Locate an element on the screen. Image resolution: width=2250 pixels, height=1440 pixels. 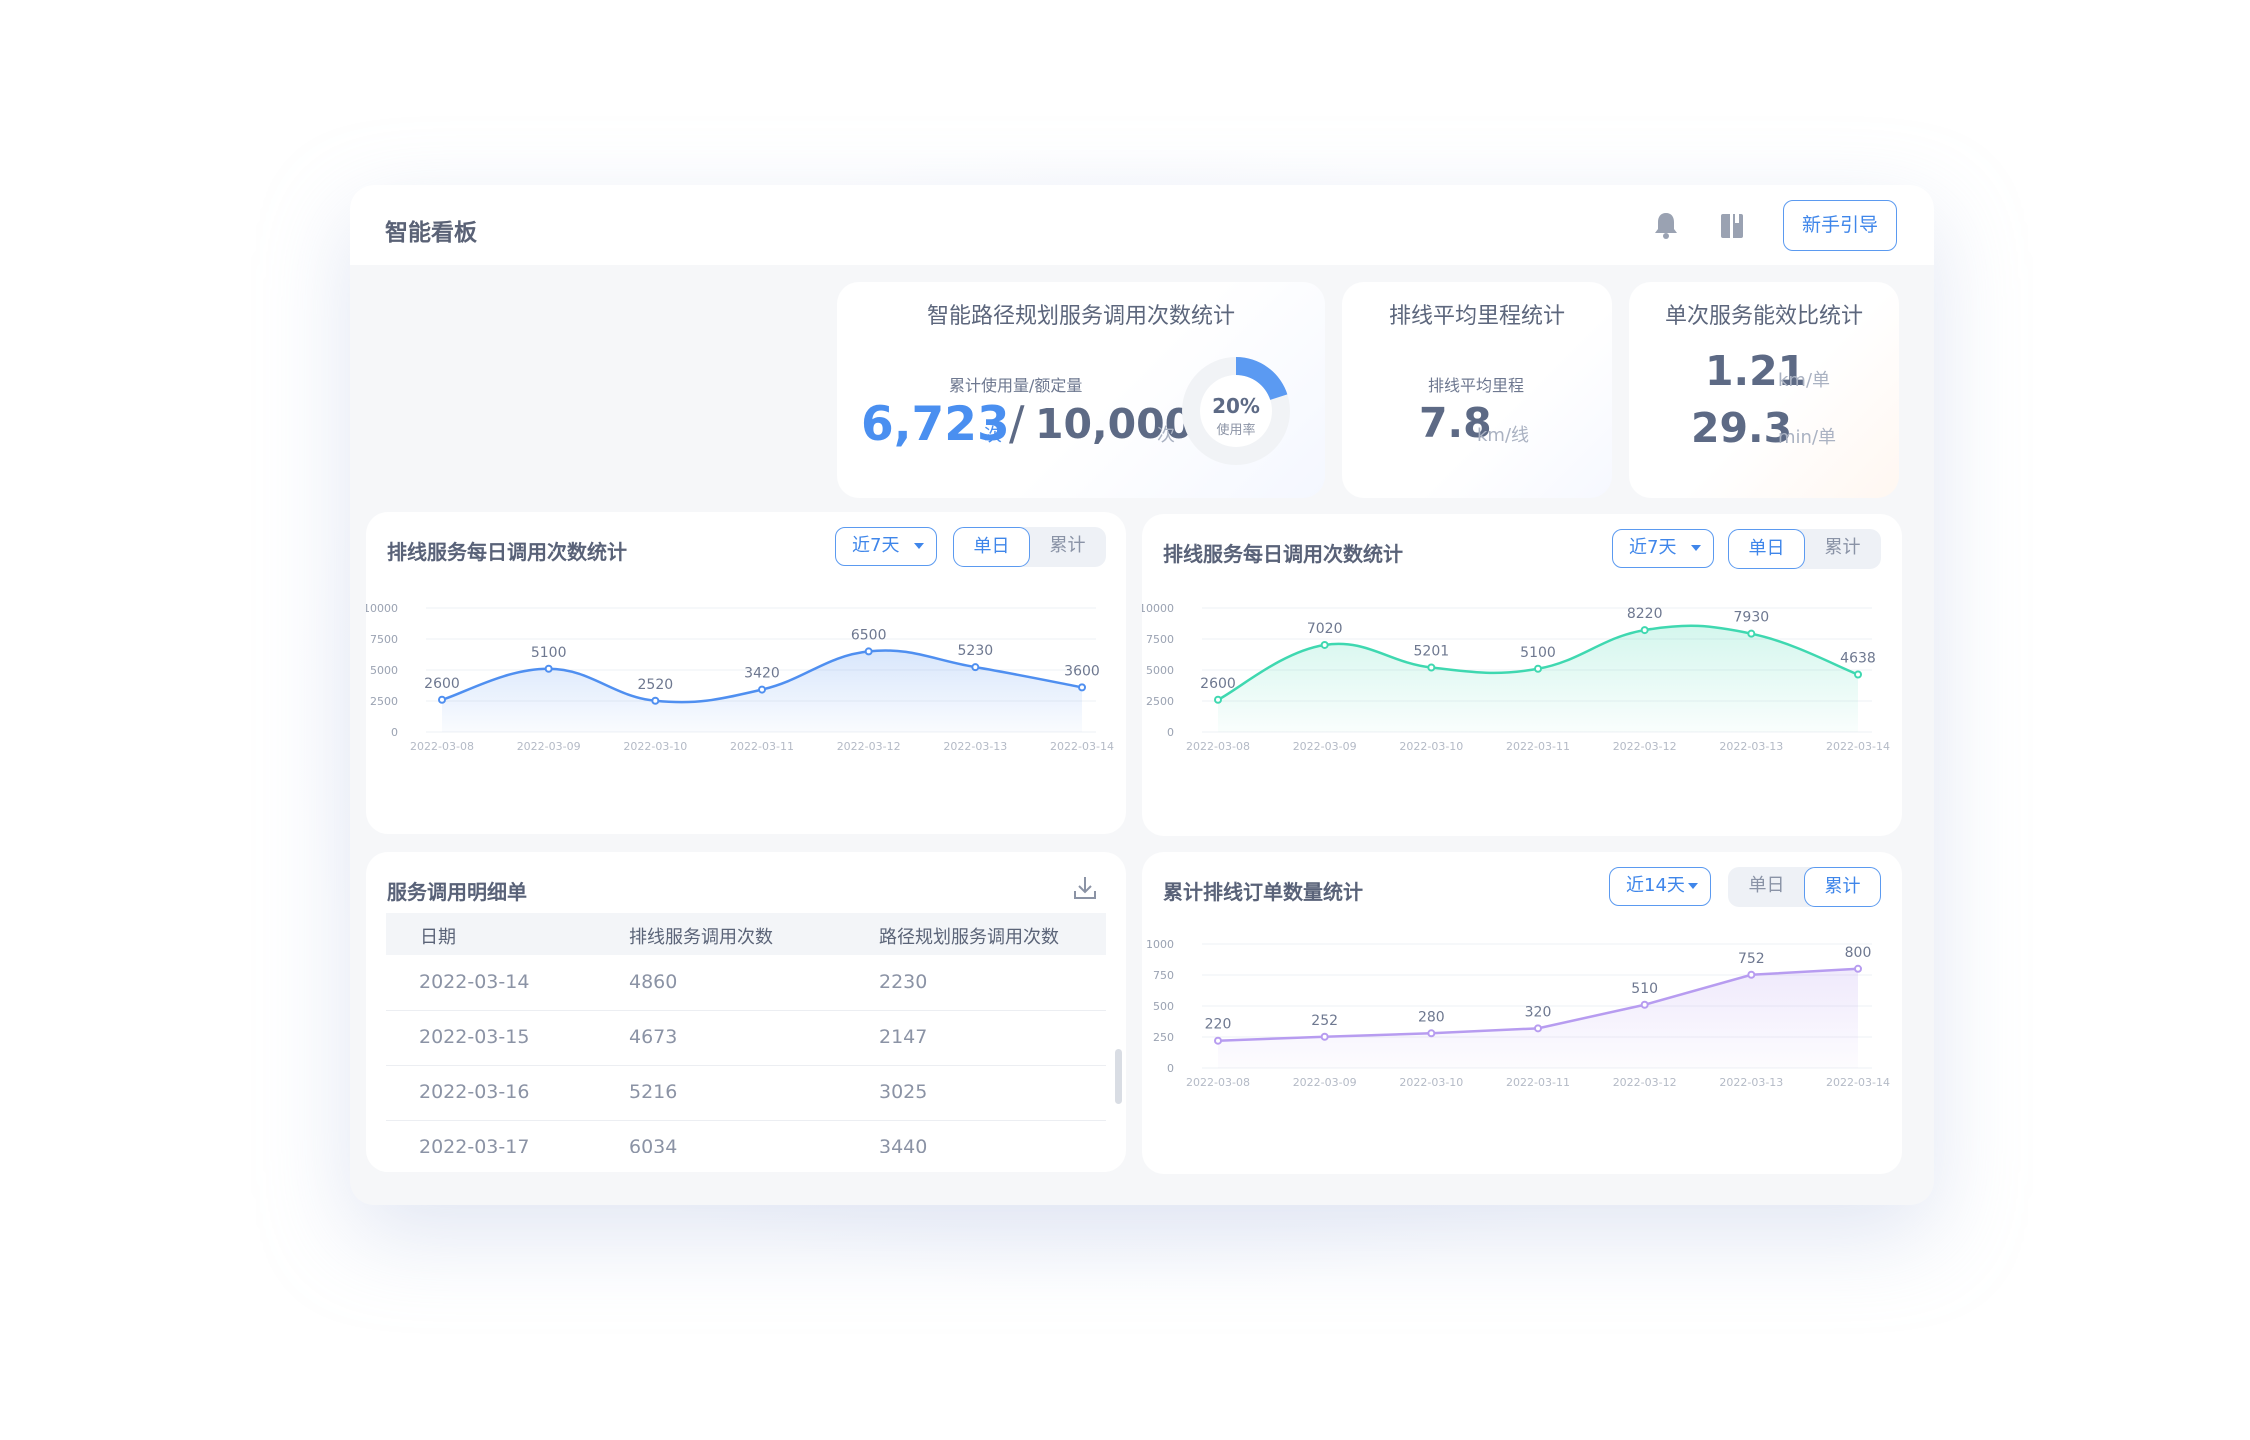
efficiency-unit-2: min/单 is located at coordinates (1807, 437).